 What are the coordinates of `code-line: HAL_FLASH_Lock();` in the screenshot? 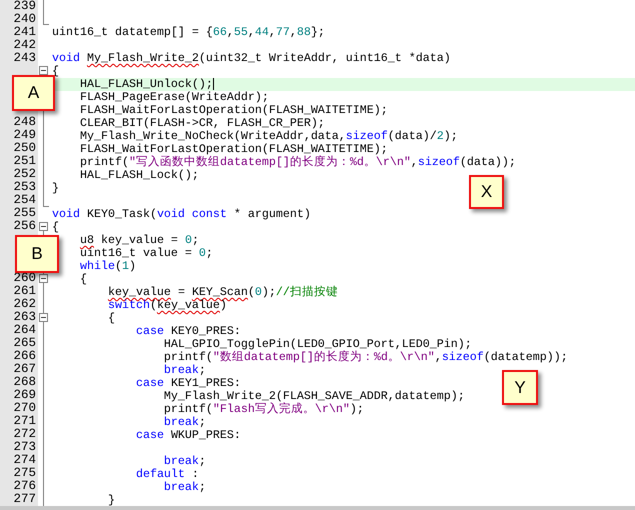 It's located at (138, 175).